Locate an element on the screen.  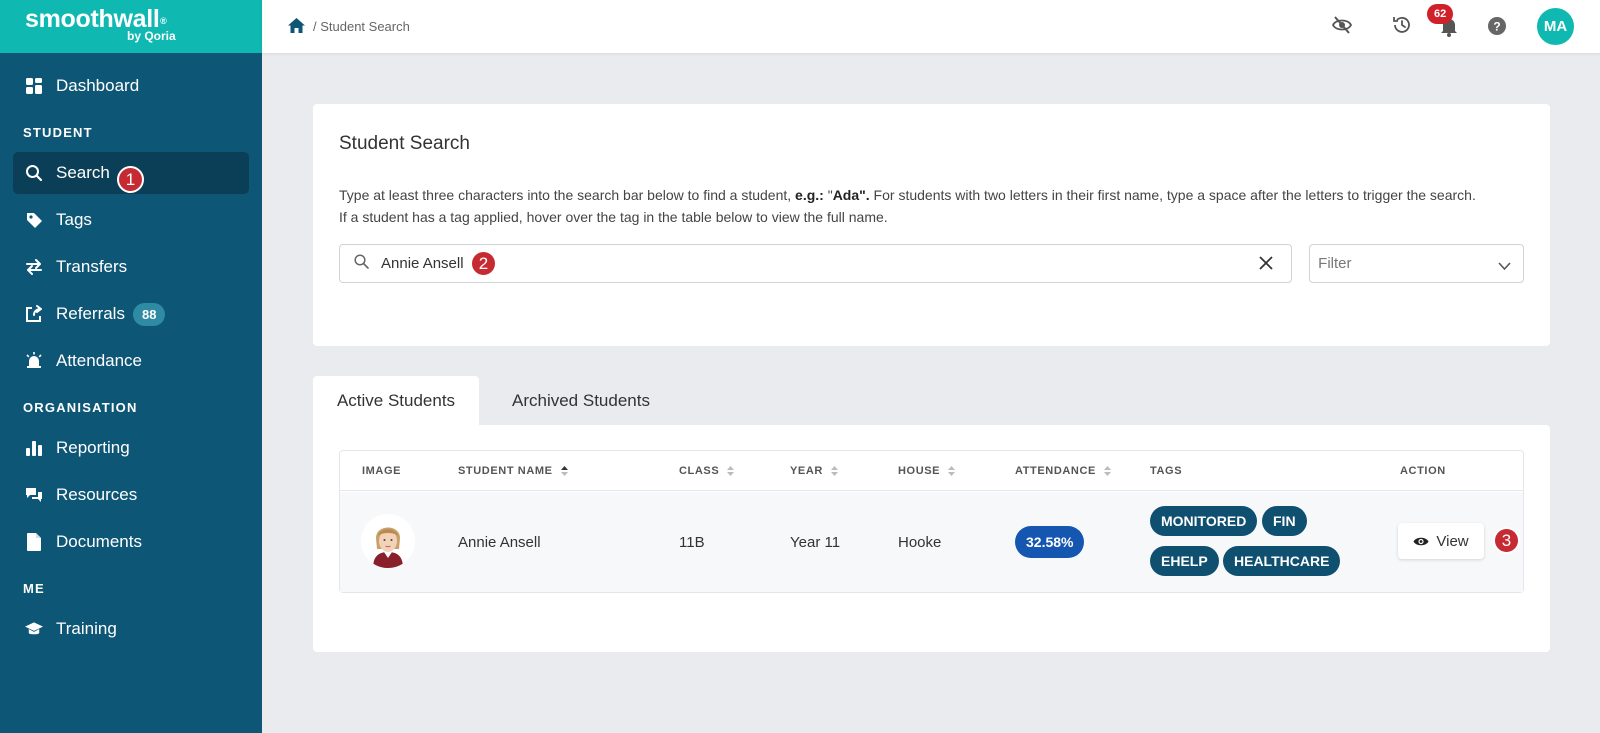
home-icon is located at coordinates (296, 26).